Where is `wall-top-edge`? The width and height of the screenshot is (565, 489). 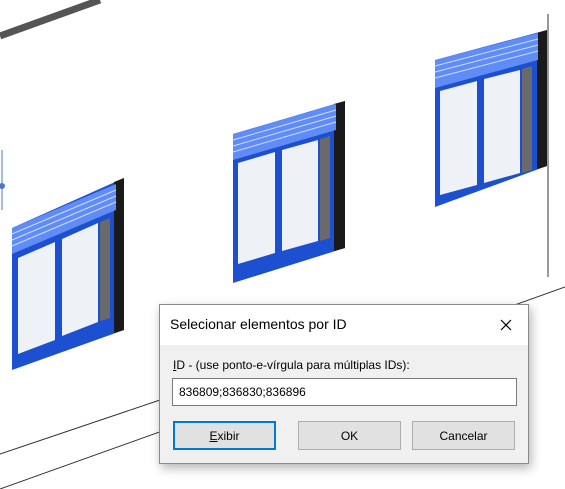 wall-top-edge is located at coordinates (51, 20).